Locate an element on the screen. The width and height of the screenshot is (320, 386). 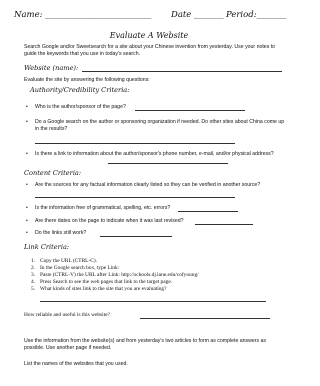
authority-question-author: Who is the author/sponsor of the page? is located at coordinates (80, 107).